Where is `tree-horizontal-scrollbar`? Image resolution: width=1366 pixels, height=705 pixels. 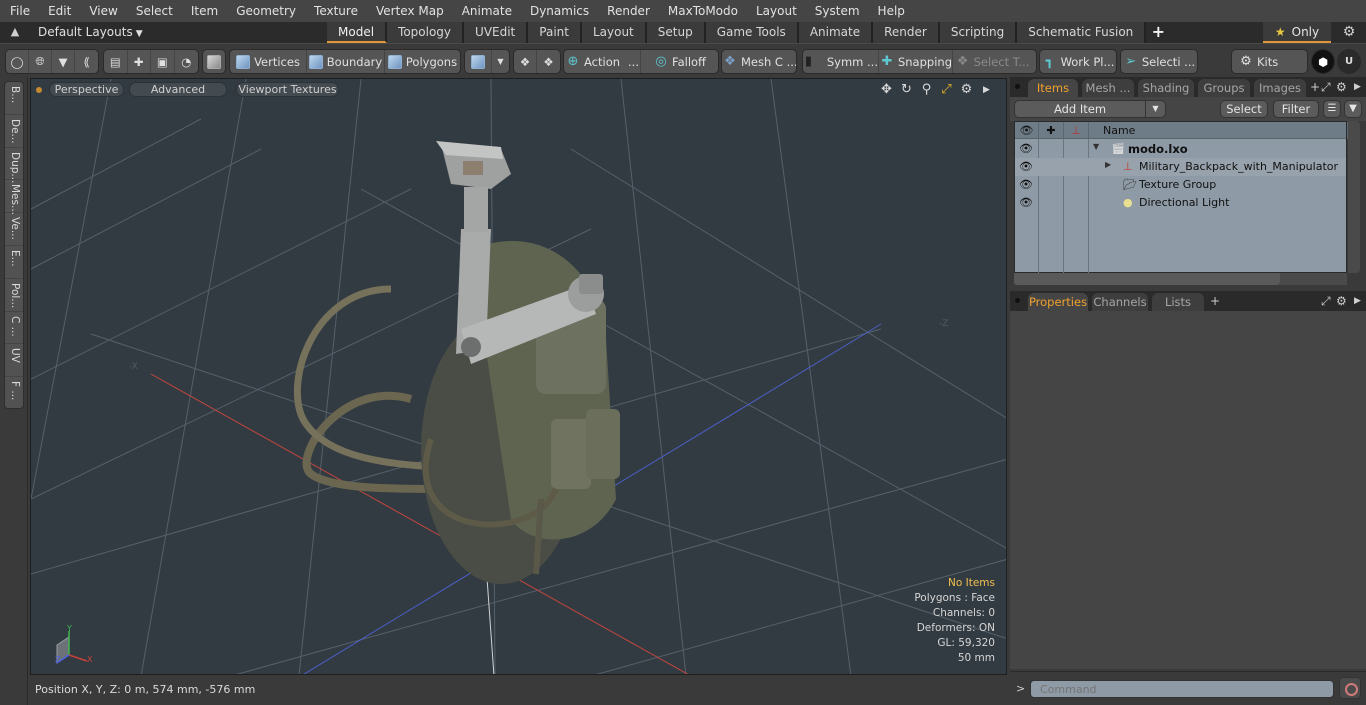
tree-horizontal-scrollbar is located at coordinates (1180, 279).